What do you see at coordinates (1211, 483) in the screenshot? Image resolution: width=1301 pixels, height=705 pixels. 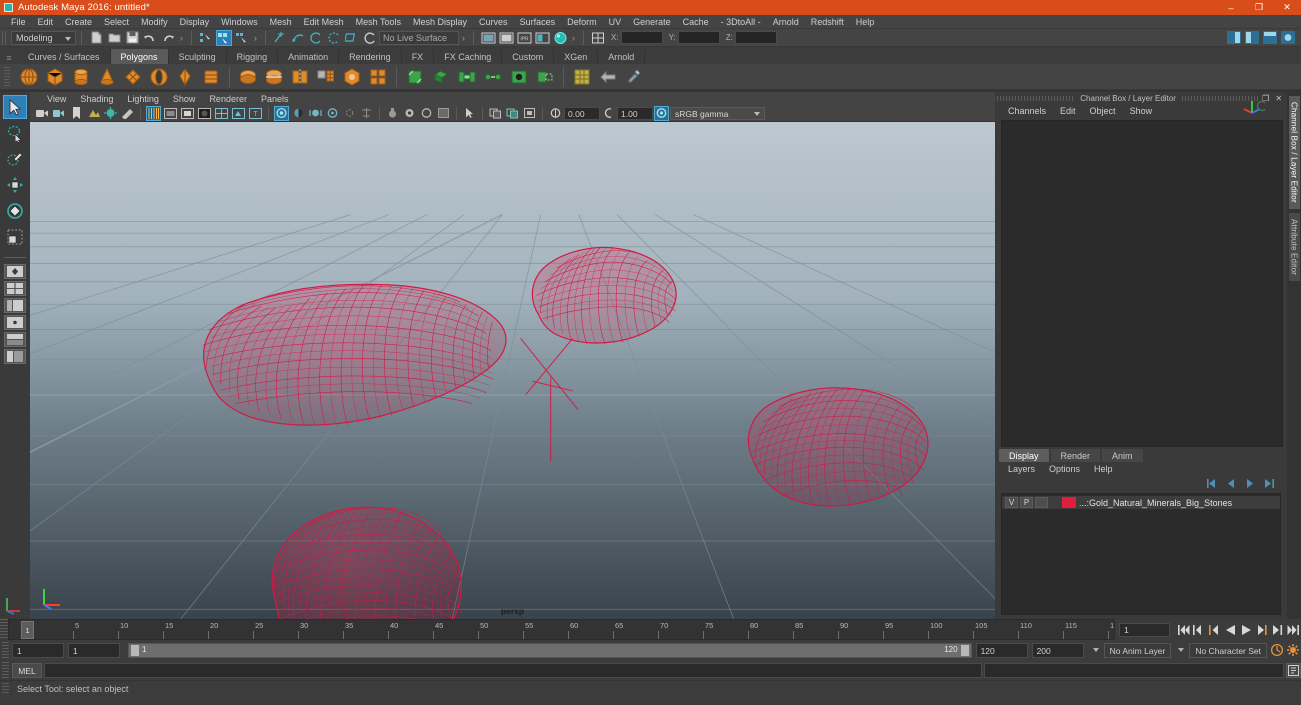 I see `move-layer-up-fast-icon` at bounding box center [1211, 483].